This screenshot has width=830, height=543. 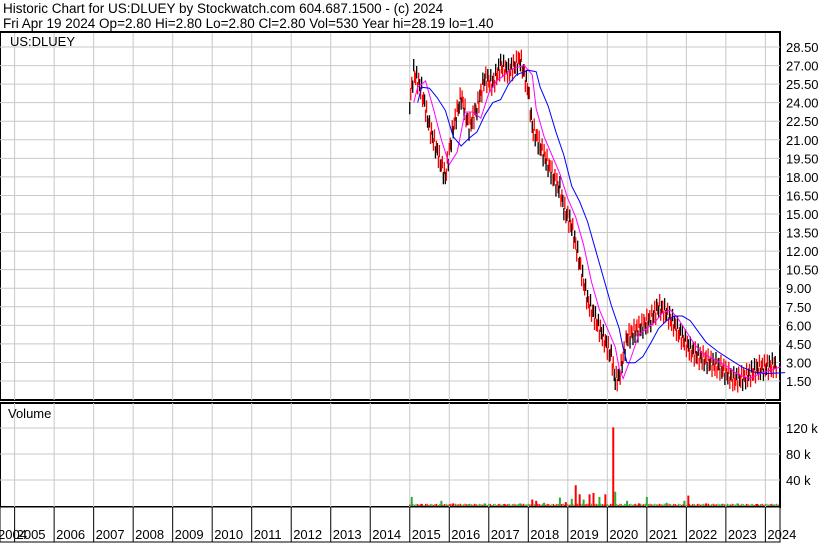 What do you see at coordinates (802, 103) in the screenshot?
I see `price-tick-label: 24.00` at bounding box center [802, 103].